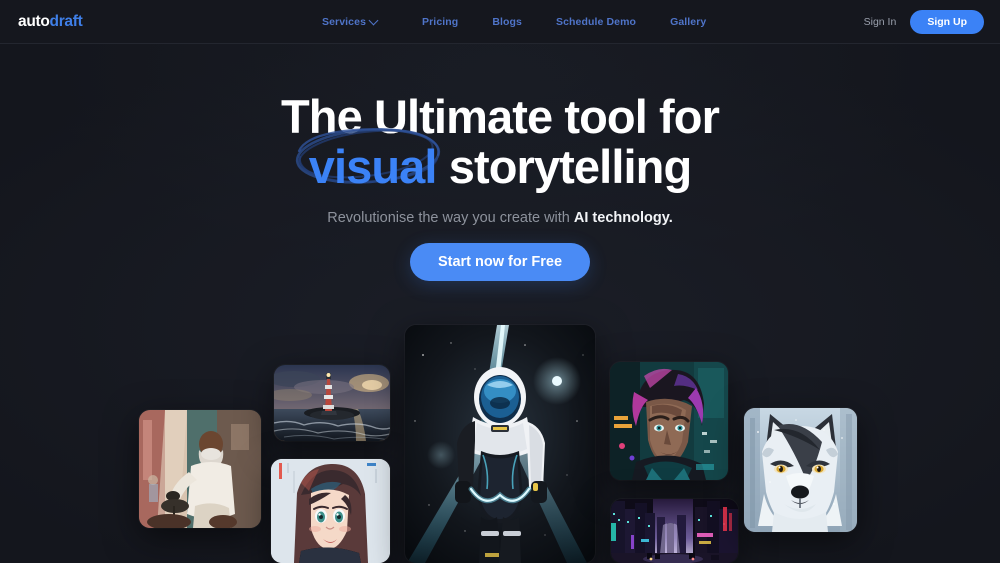  I want to click on nav-label-gallery: Gallery, so click(688, 22).